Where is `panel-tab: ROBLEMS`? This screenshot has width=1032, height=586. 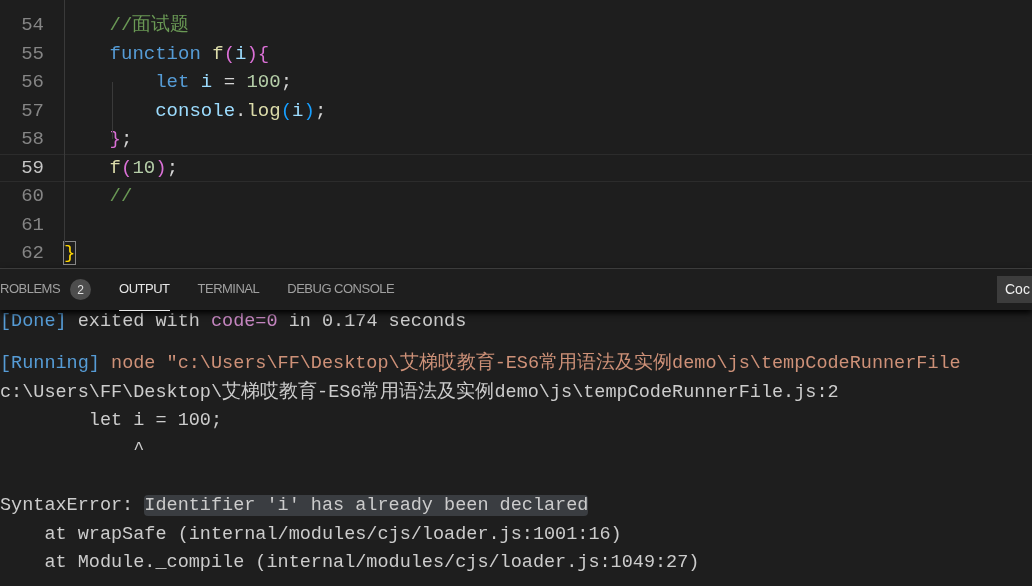
panel-tab: ROBLEMS is located at coordinates (30, 289).